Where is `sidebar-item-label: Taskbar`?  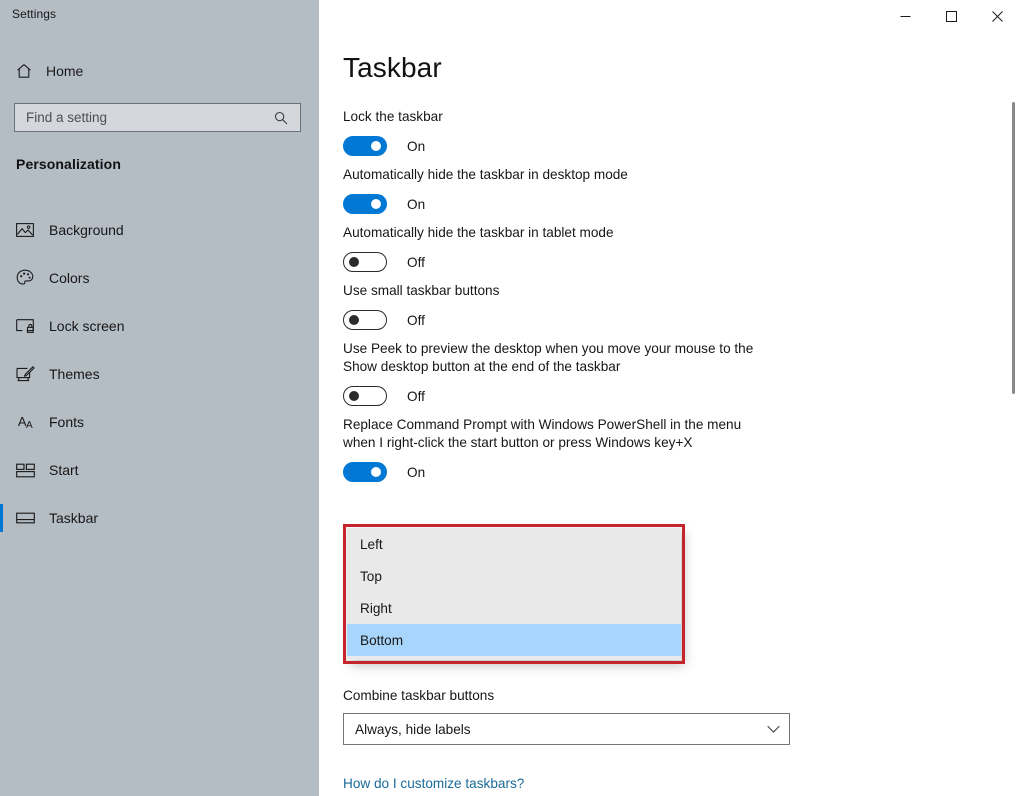
sidebar-item-label: Taskbar is located at coordinates (74, 518).